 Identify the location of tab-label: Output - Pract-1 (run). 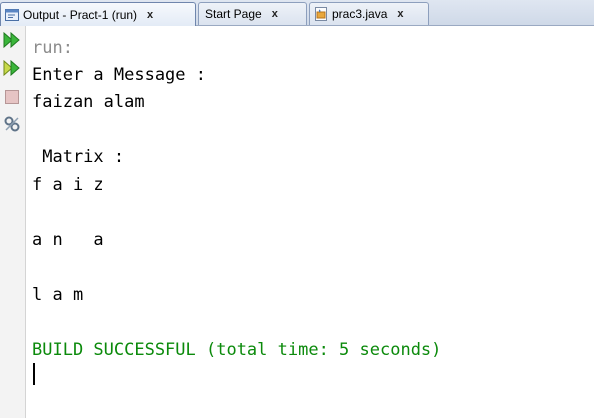
(80, 14).